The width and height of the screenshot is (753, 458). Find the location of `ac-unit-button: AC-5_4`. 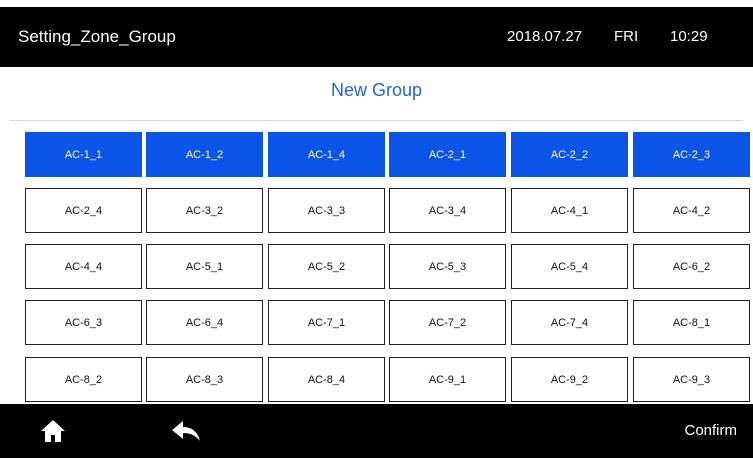

ac-unit-button: AC-5_4 is located at coordinates (569, 266).